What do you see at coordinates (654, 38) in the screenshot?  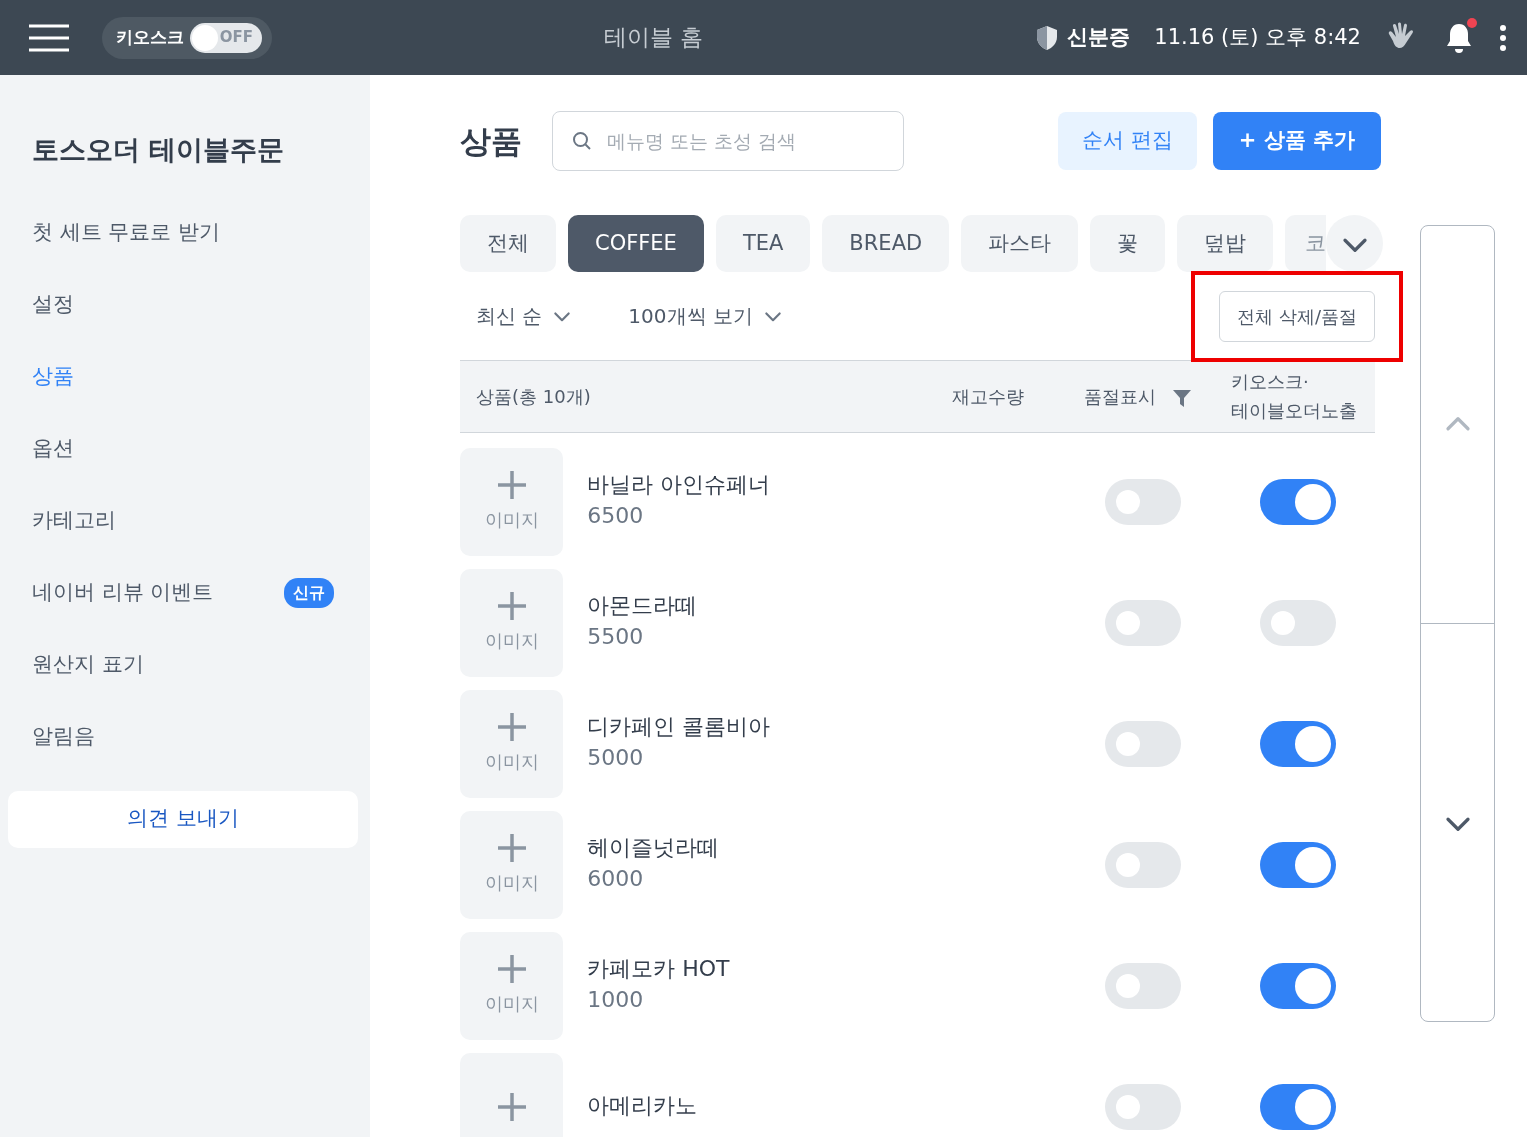 I see `window-title: 테이블 홈` at bounding box center [654, 38].